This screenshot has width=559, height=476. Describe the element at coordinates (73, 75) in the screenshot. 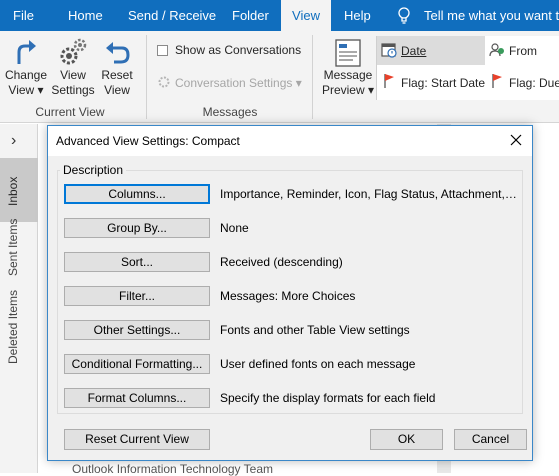

I see `view-settings-label-1: View` at that location.